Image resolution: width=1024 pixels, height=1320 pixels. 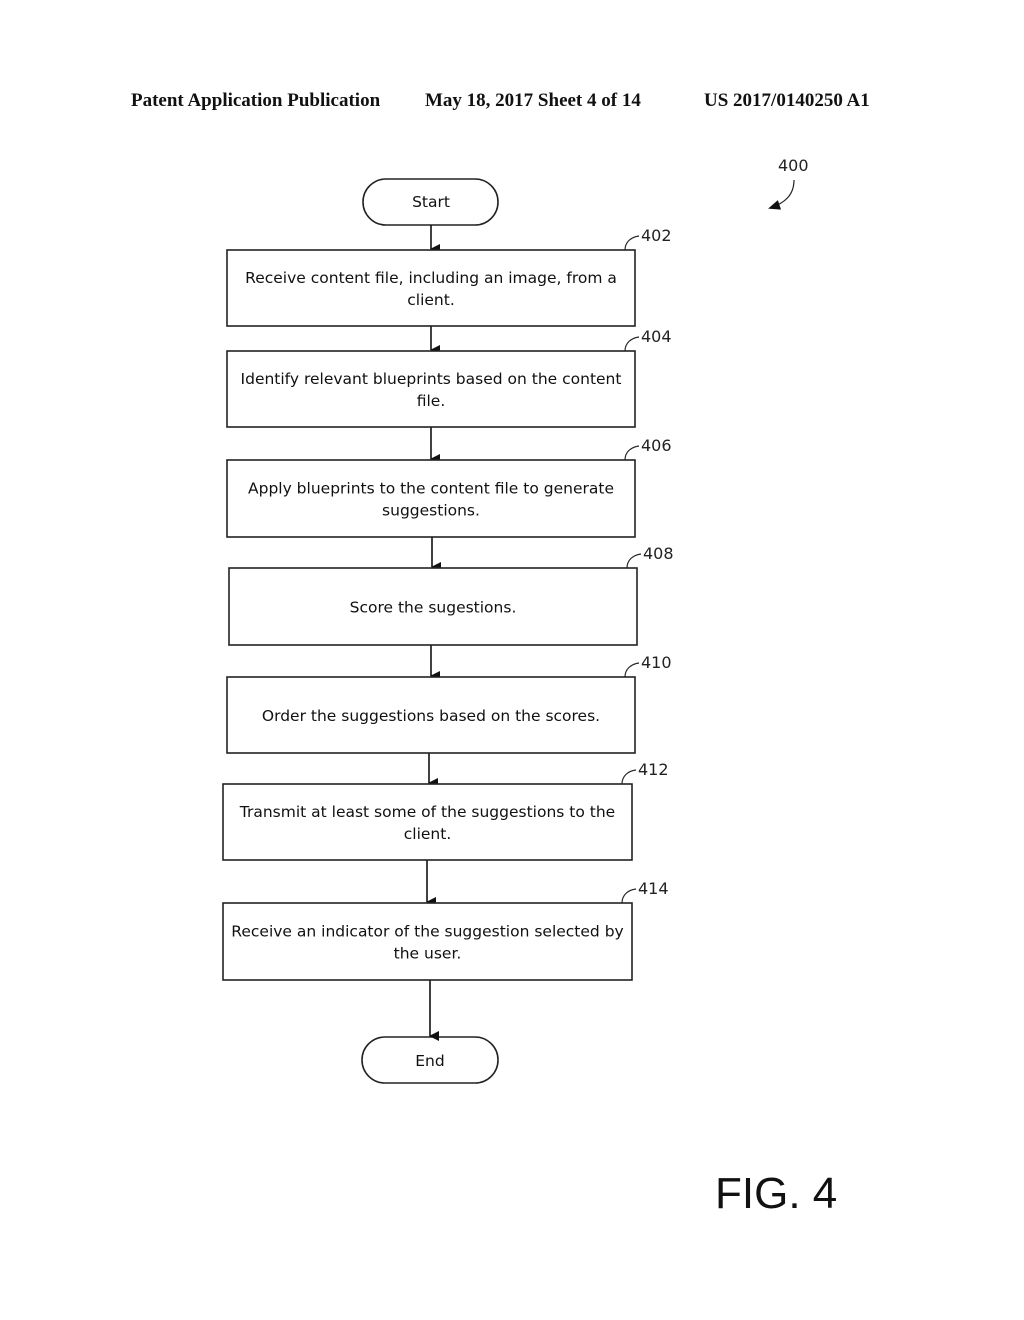 I want to click on end-terminal: End, so click(x=430, y=1060).